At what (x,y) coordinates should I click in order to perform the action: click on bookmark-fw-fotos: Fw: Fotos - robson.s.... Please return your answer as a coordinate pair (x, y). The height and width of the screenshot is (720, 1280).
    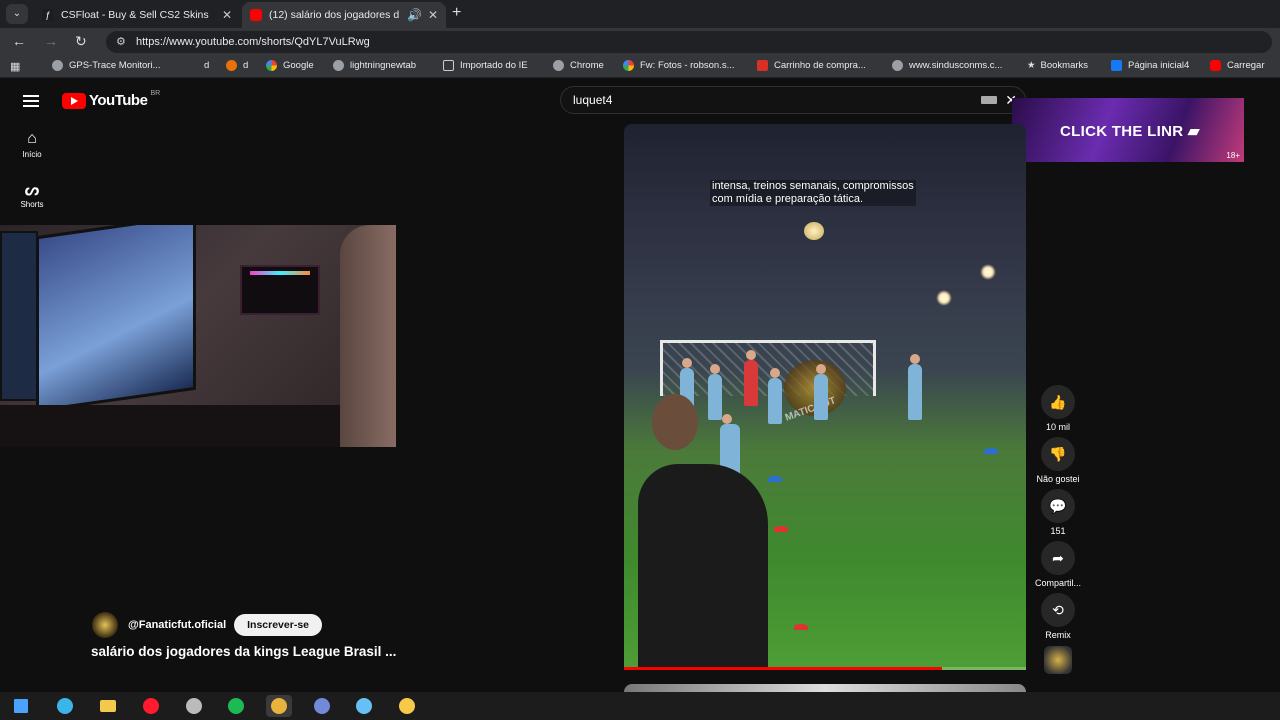
    Looking at the image, I should click on (679, 65).